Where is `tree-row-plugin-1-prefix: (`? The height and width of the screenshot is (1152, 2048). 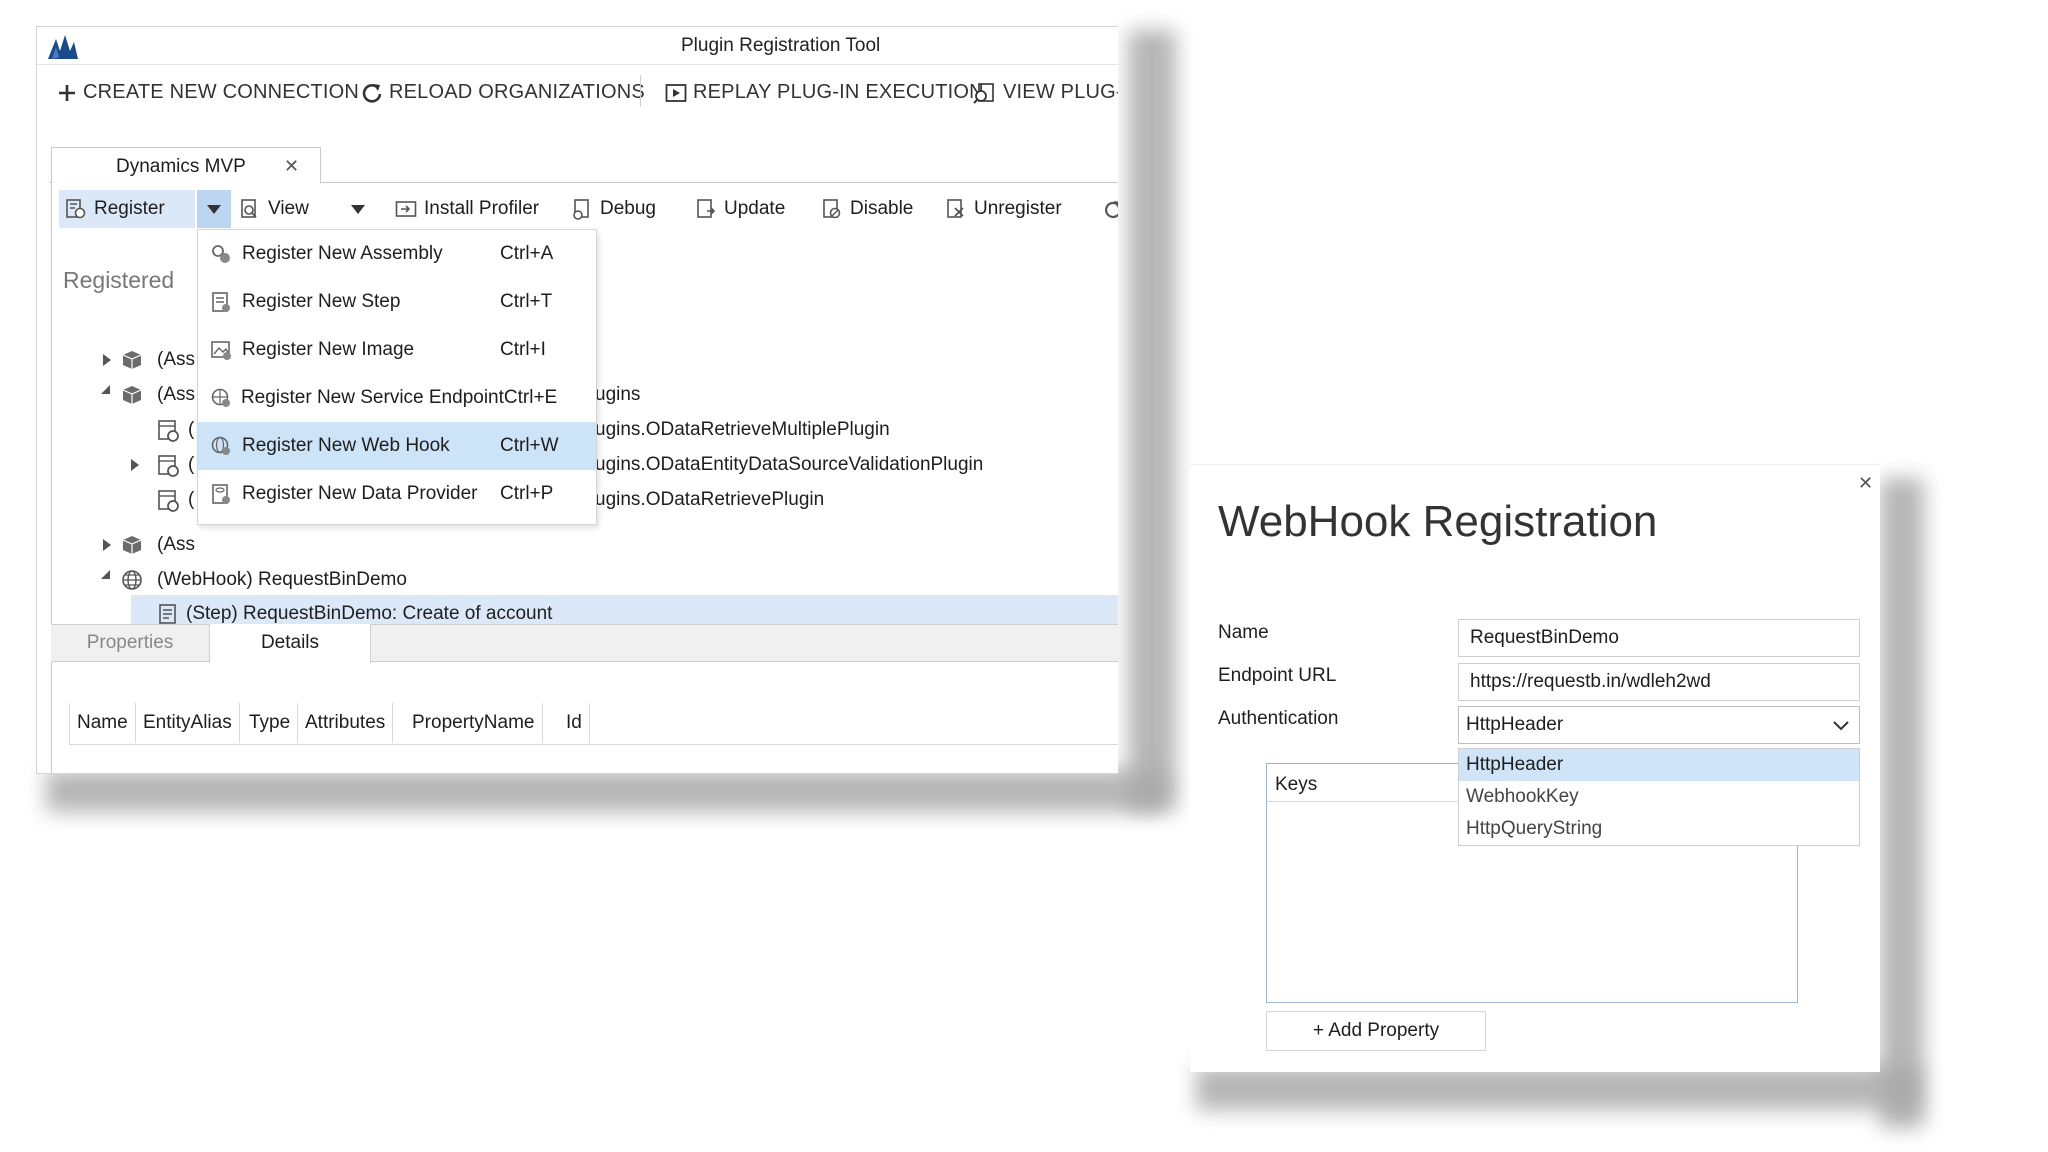
tree-row-plugin-1-prefix: ( is located at coordinates (191, 430).